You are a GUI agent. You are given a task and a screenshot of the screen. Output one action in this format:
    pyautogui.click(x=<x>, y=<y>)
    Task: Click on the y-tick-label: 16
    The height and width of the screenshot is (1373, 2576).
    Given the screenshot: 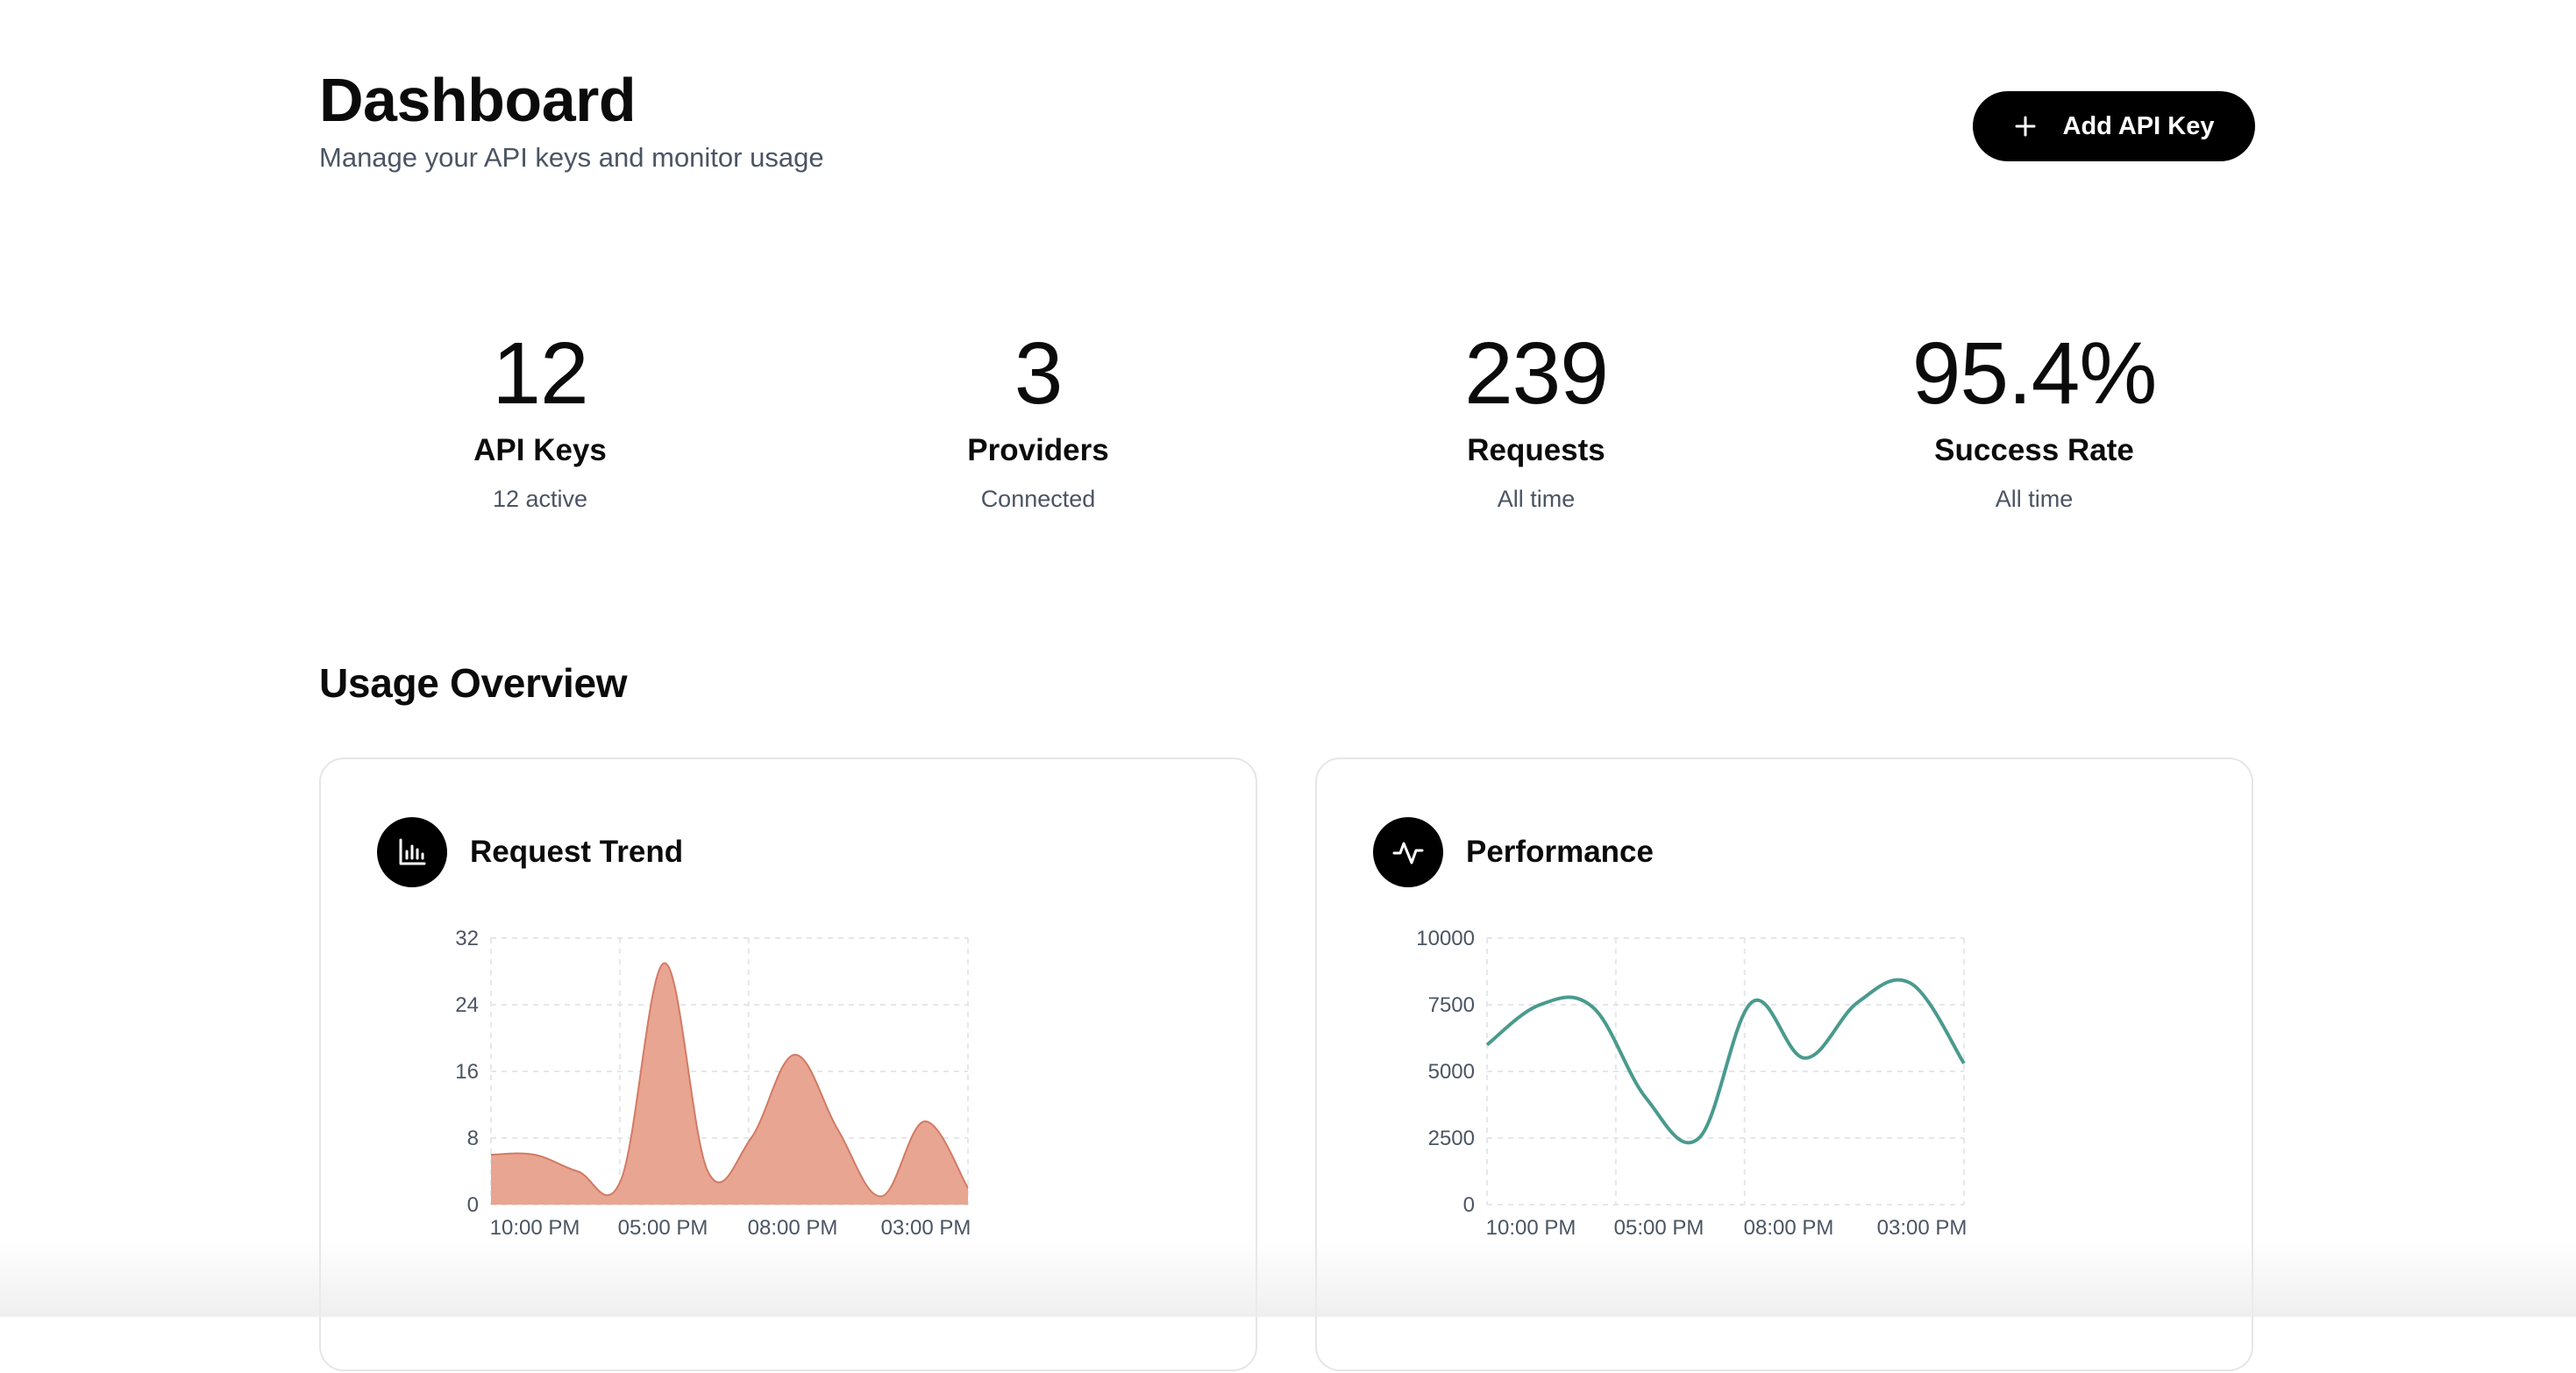 What is the action you would take?
    pyautogui.click(x=467, y=1072)
    